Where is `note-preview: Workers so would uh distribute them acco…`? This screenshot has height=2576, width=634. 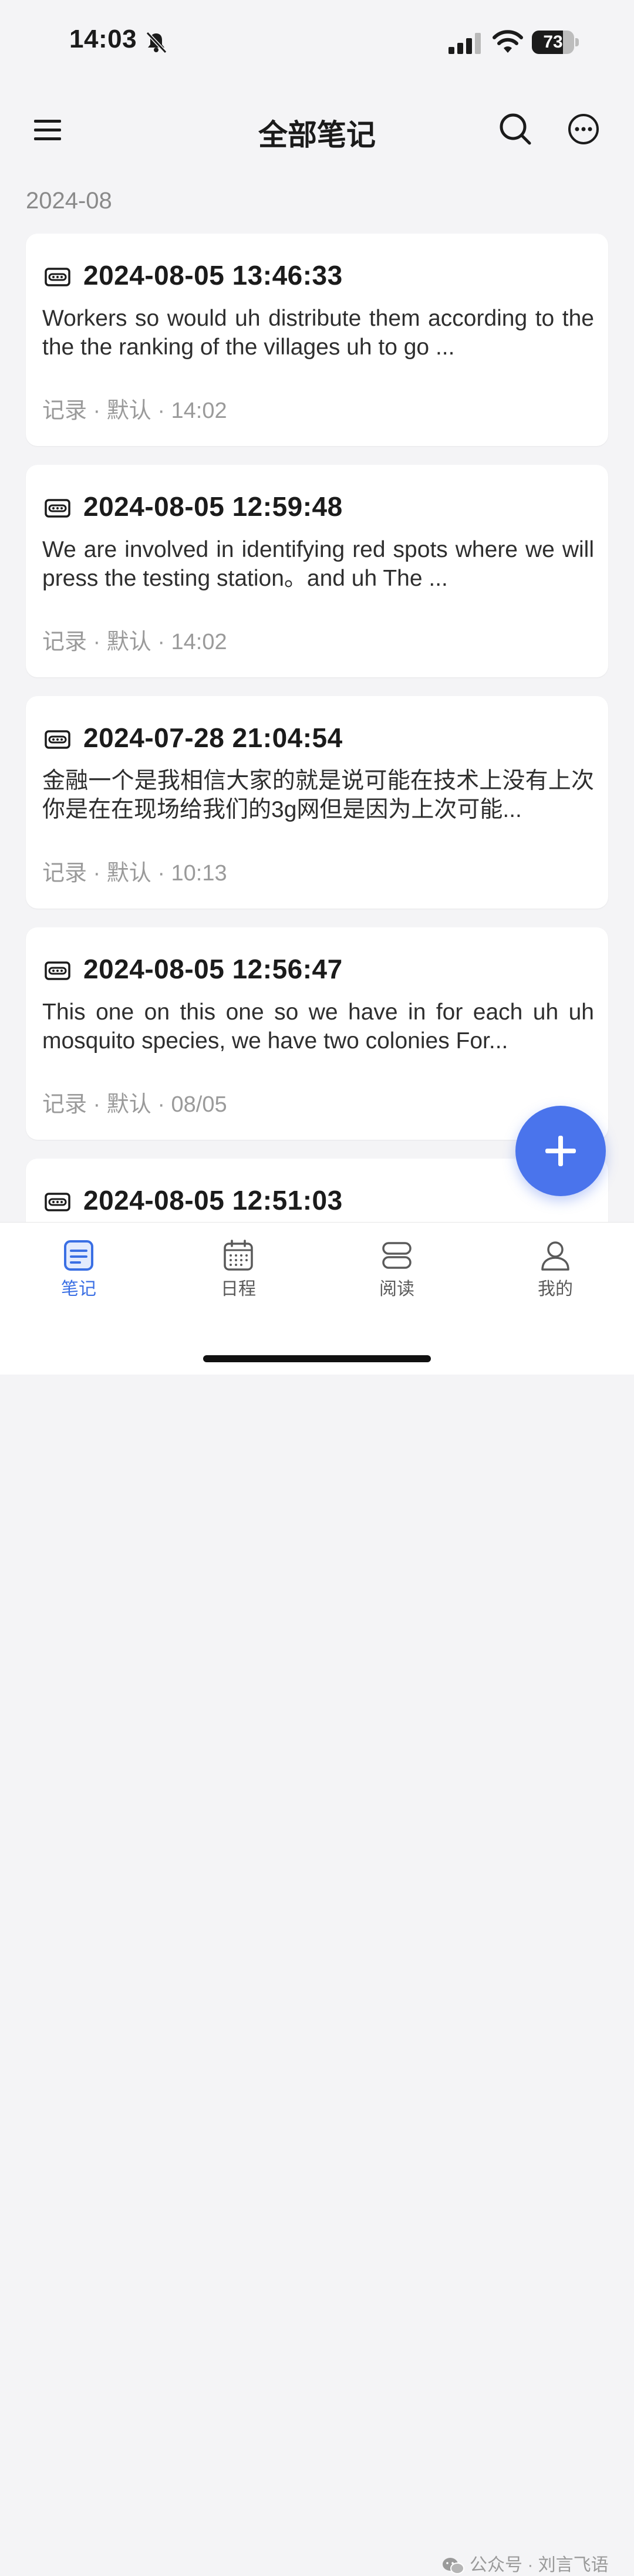
note-preview: Workers so would uh distribute them acco… is located at coordinates (318, 333).